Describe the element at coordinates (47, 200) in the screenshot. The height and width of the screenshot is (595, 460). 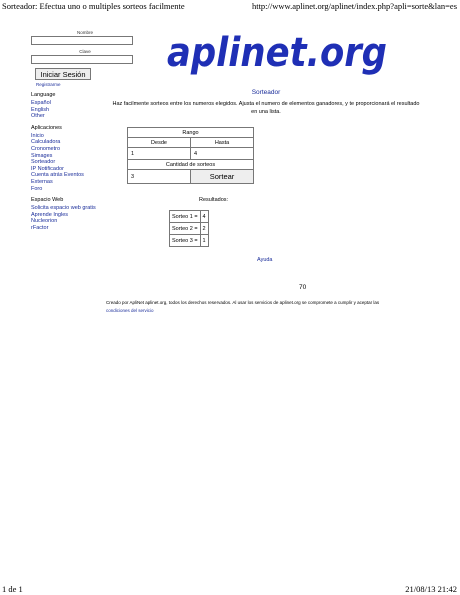
I see `web-space-title: Espacio Web` at that location.